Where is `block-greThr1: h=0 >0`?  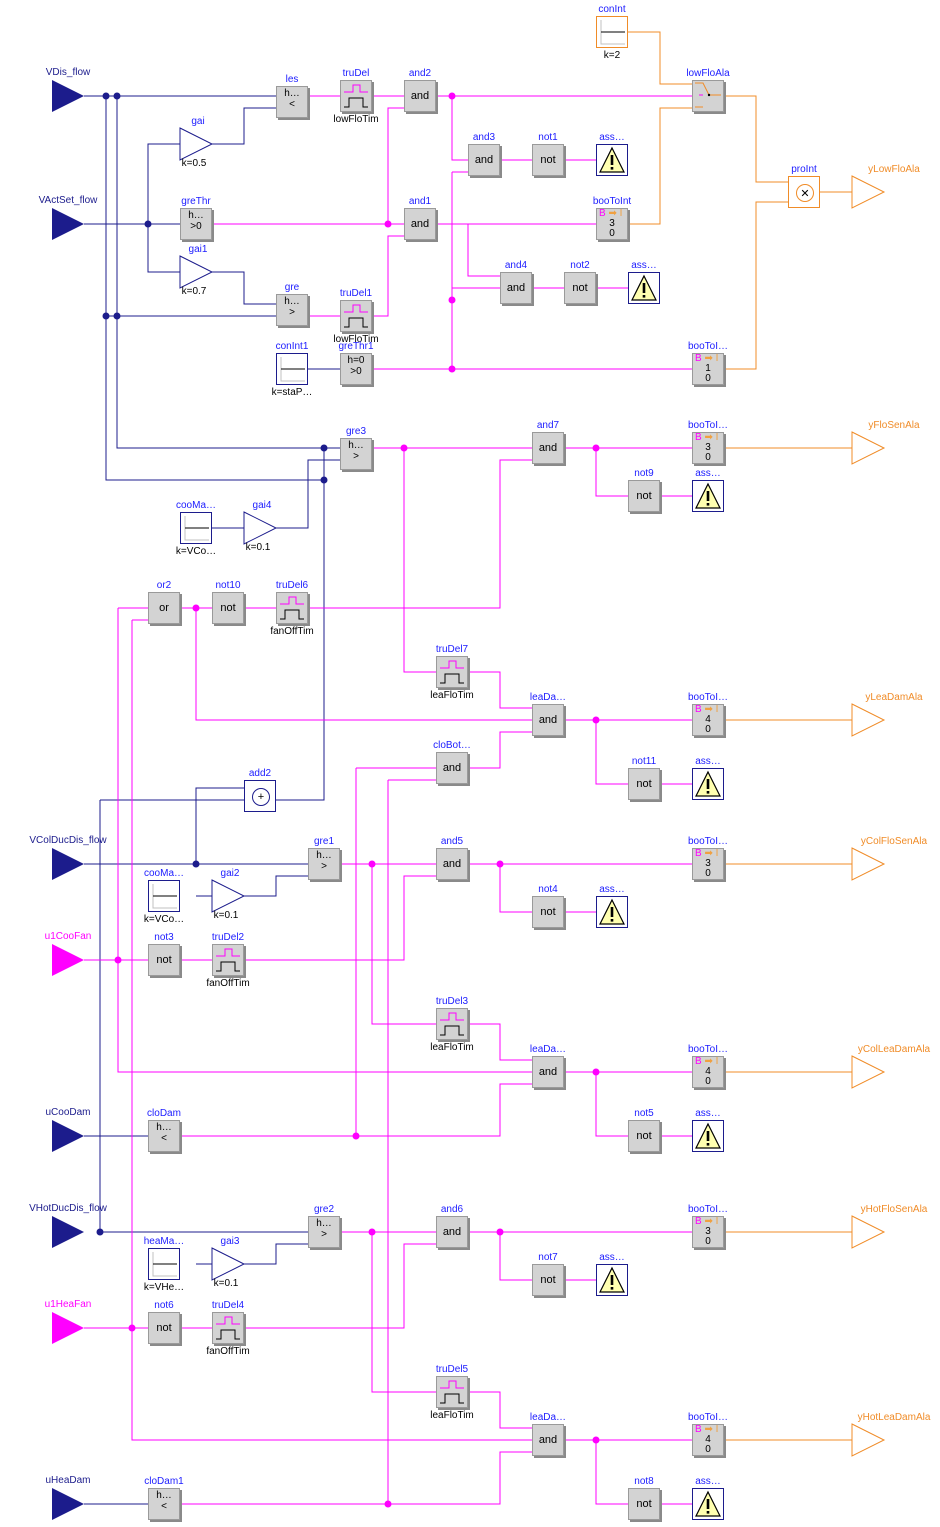
block-greThr1: h=0 >0 is located at coordinates (356, 369).